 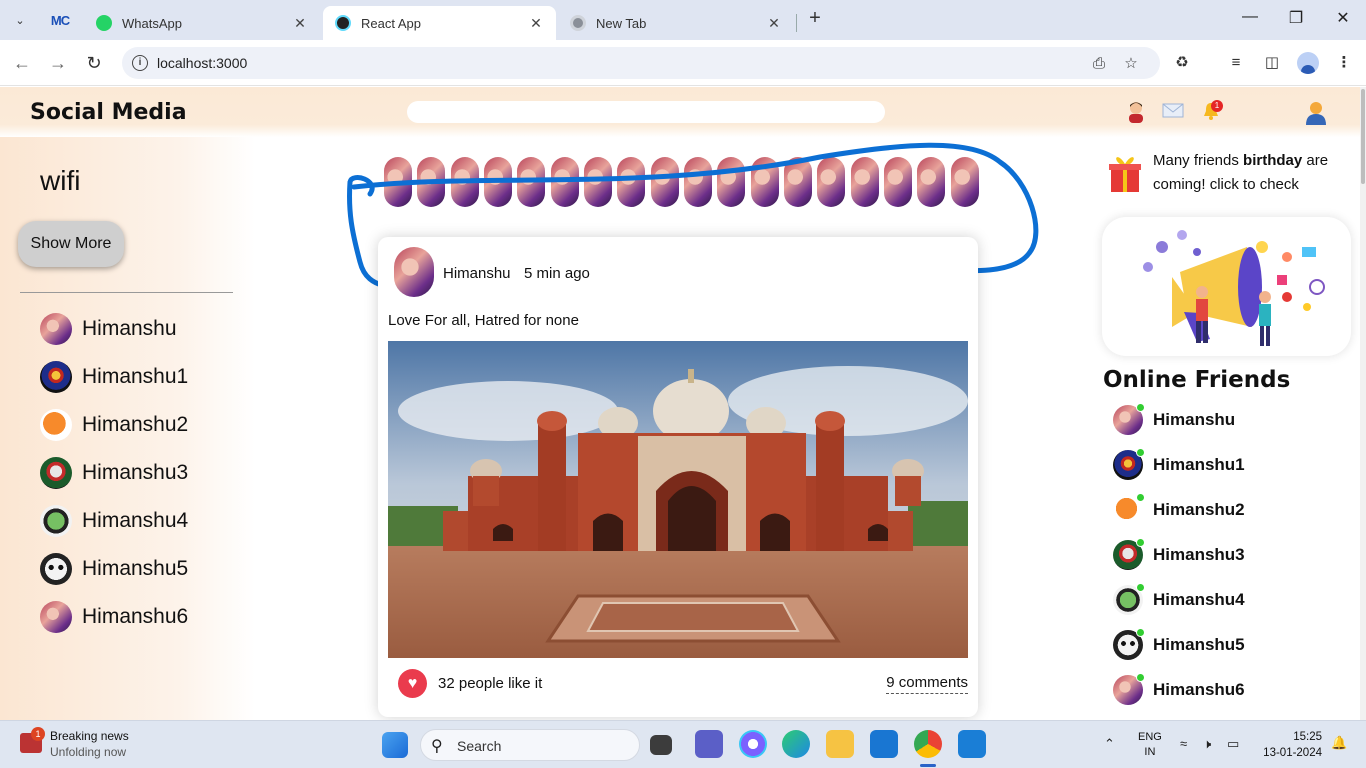 I want to click on online-friend-item: Himanshu2, so click(x=1179, y=509).